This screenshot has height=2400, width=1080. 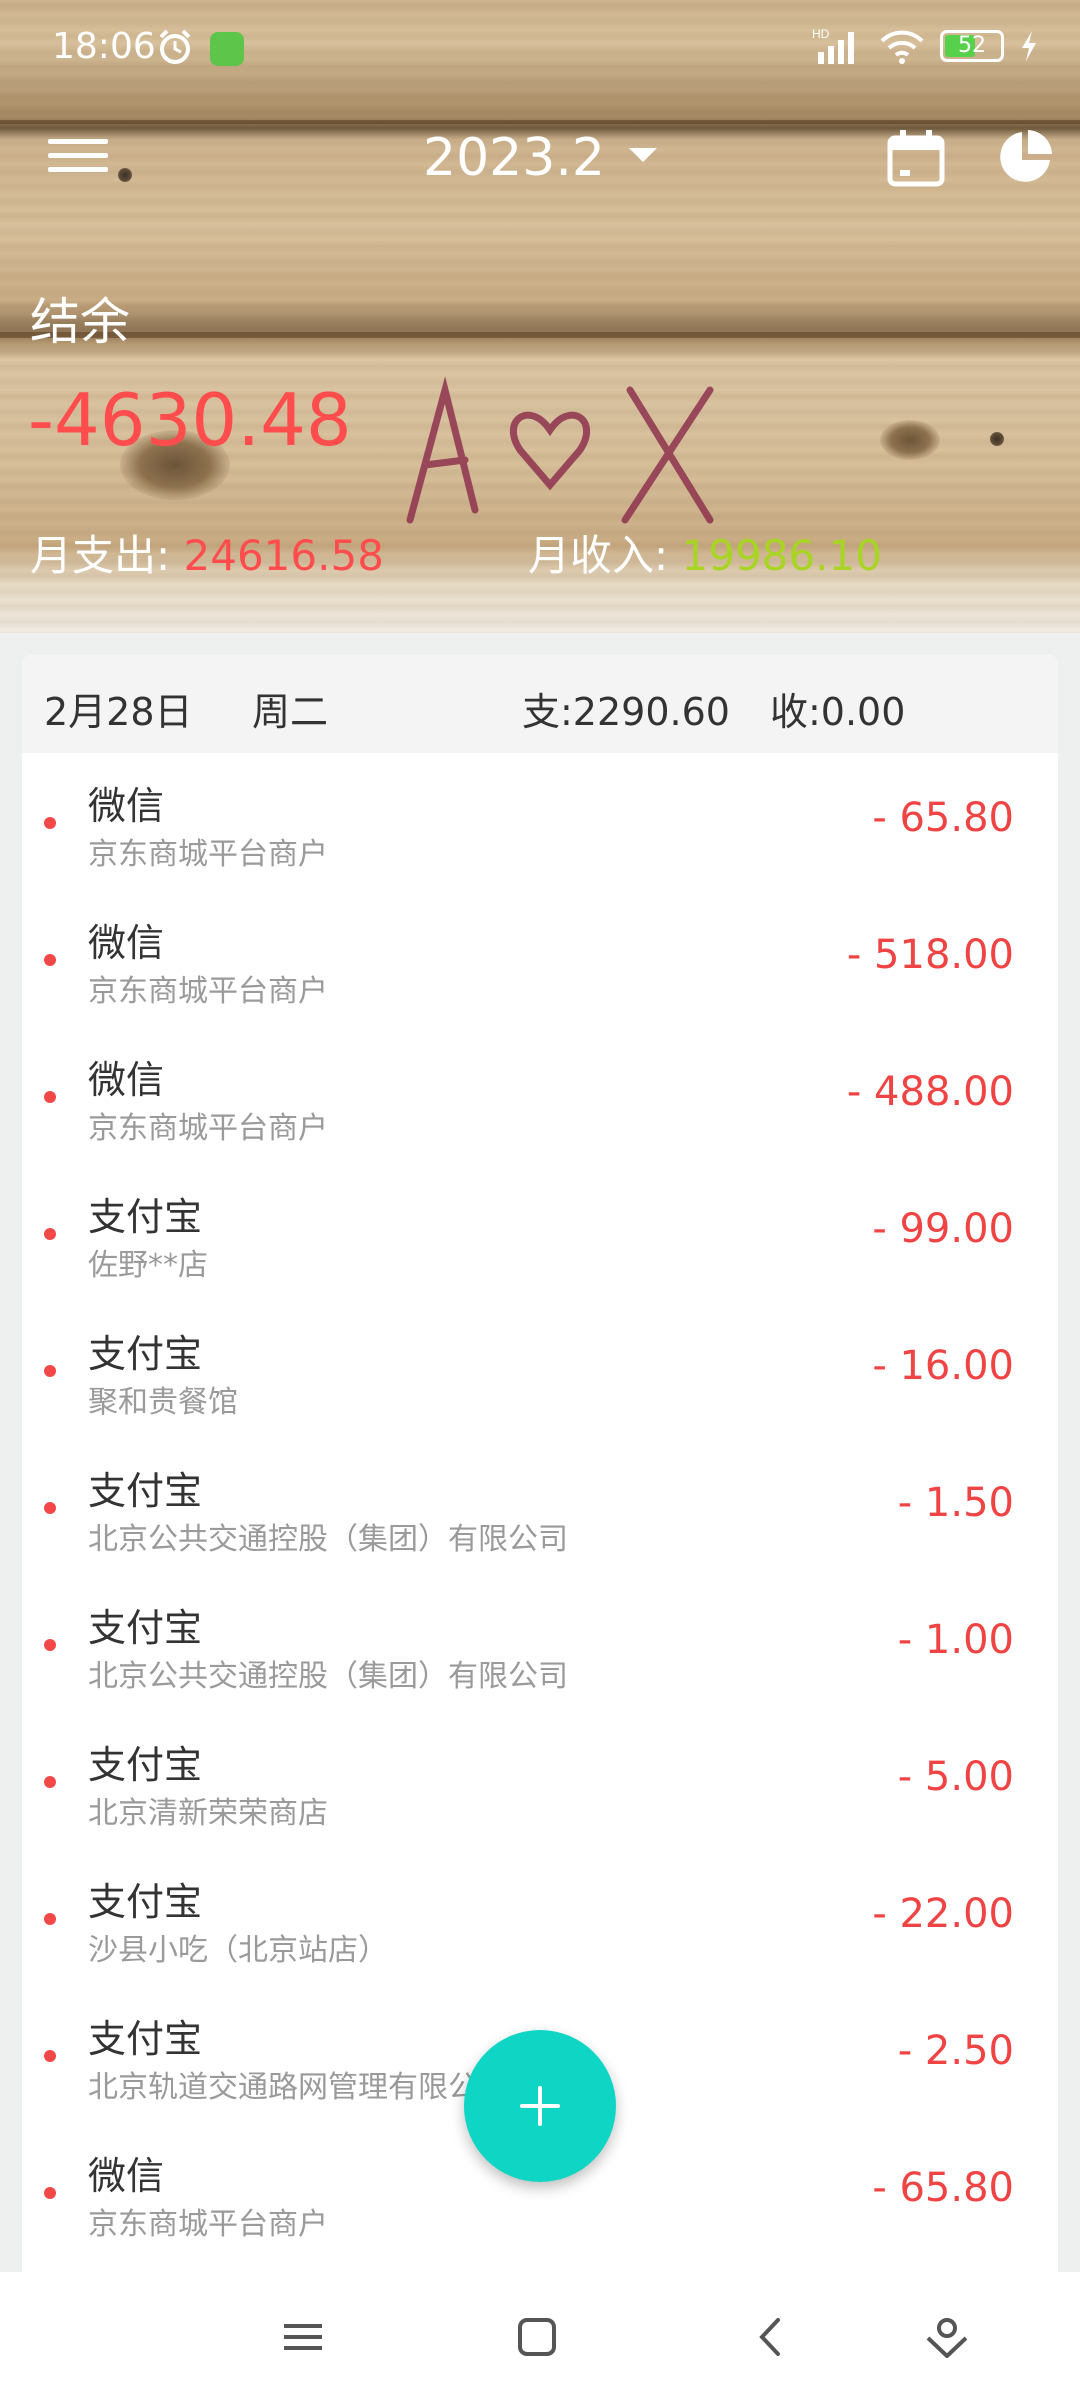 What do you see at coordinates (930, 1092) in the screenshot?
I see `transaction-amount: - 488.00` at bounding box center [930, 1092].